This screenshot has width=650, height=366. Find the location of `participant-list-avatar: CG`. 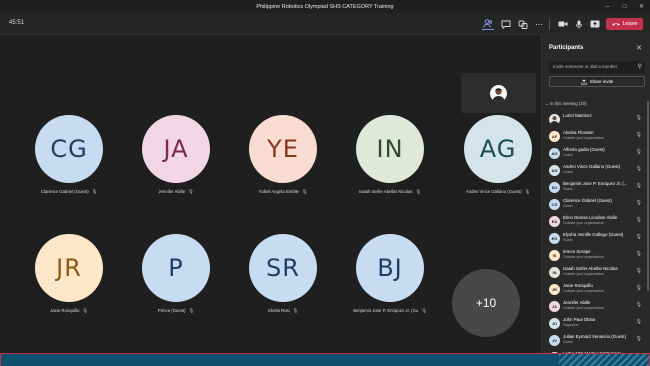

participant-list-avatar: CG is located at coordinates (554, 204).